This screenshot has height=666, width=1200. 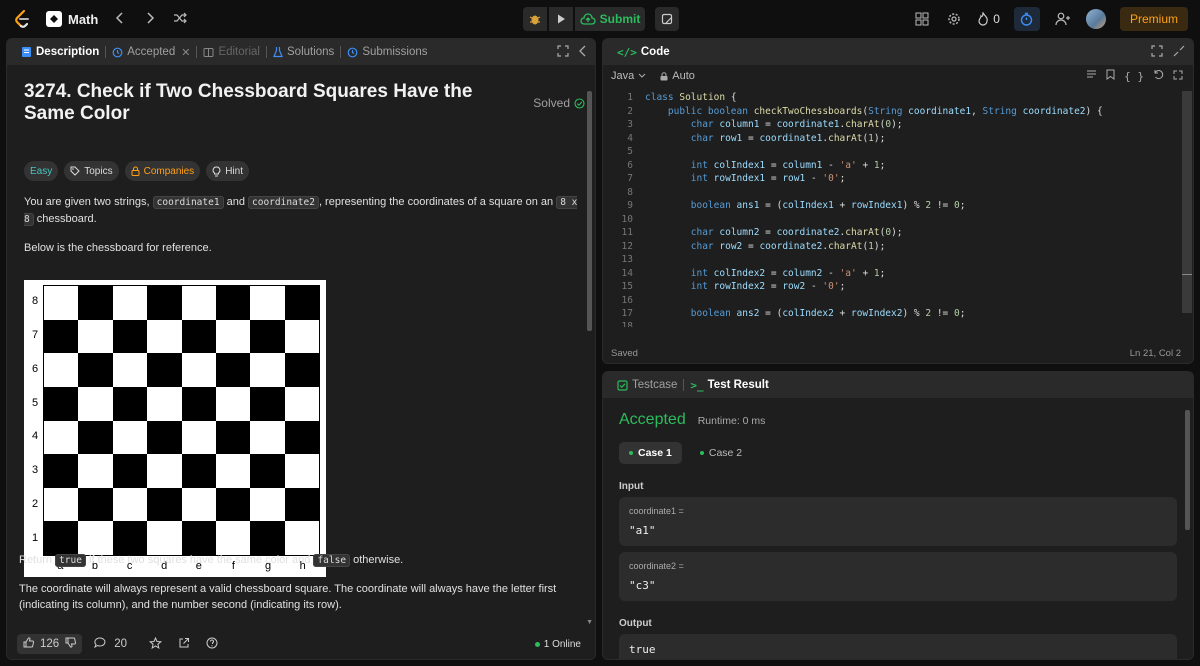 I want to click on problem-list-button: Math, so click(x=72, y=19).